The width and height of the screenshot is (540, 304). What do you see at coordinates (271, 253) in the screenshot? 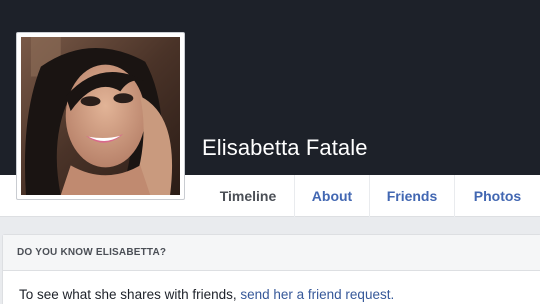
I see `card-heading: DO YOU KNOW ELISABETTA?` at bounding box center [271, 253].